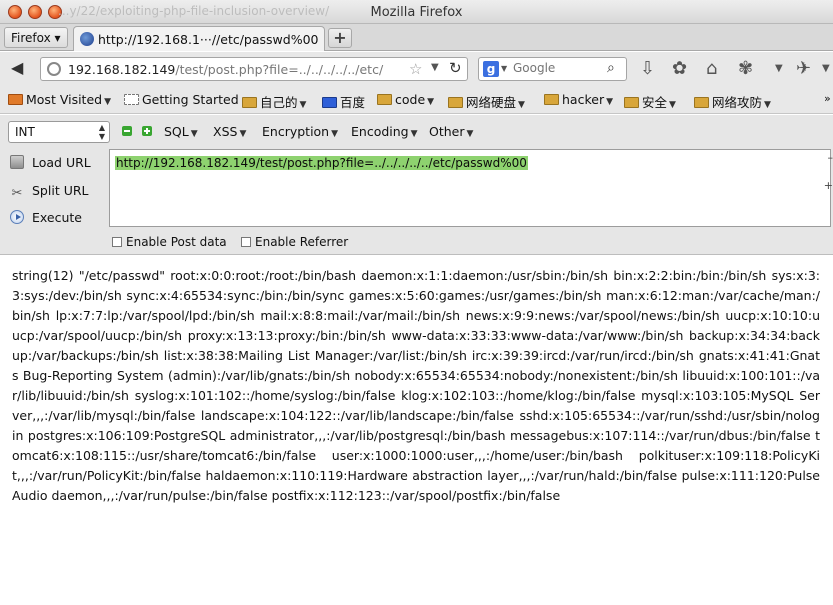 This screenshot has height=605, width=833. Describe the element at coordinates (329, 102) in the screenshot. I see `baidu-paw-icon` at that location.